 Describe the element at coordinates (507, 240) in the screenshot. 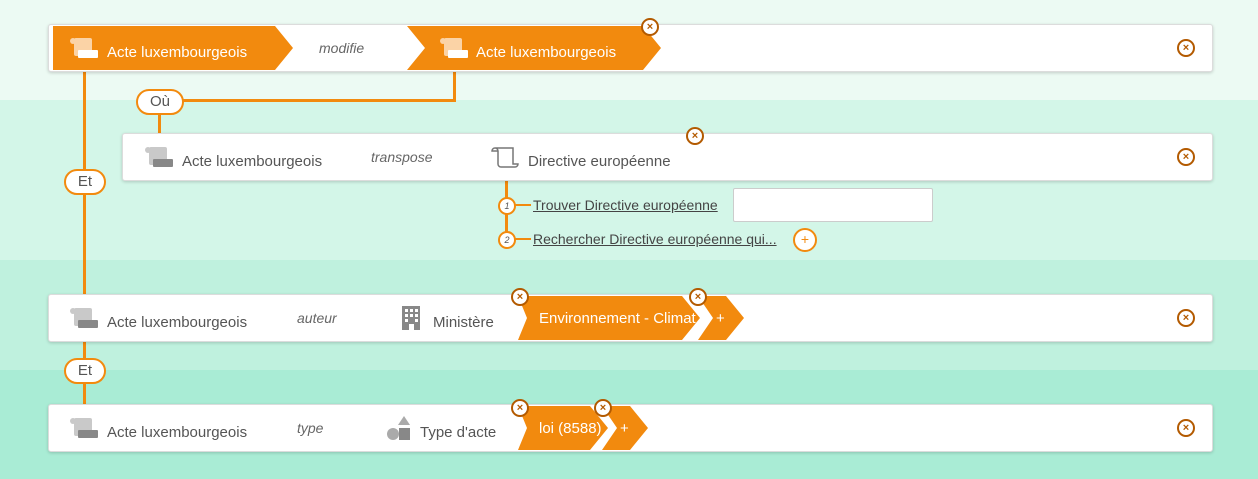

I see `option-2-number: 2` at that location.